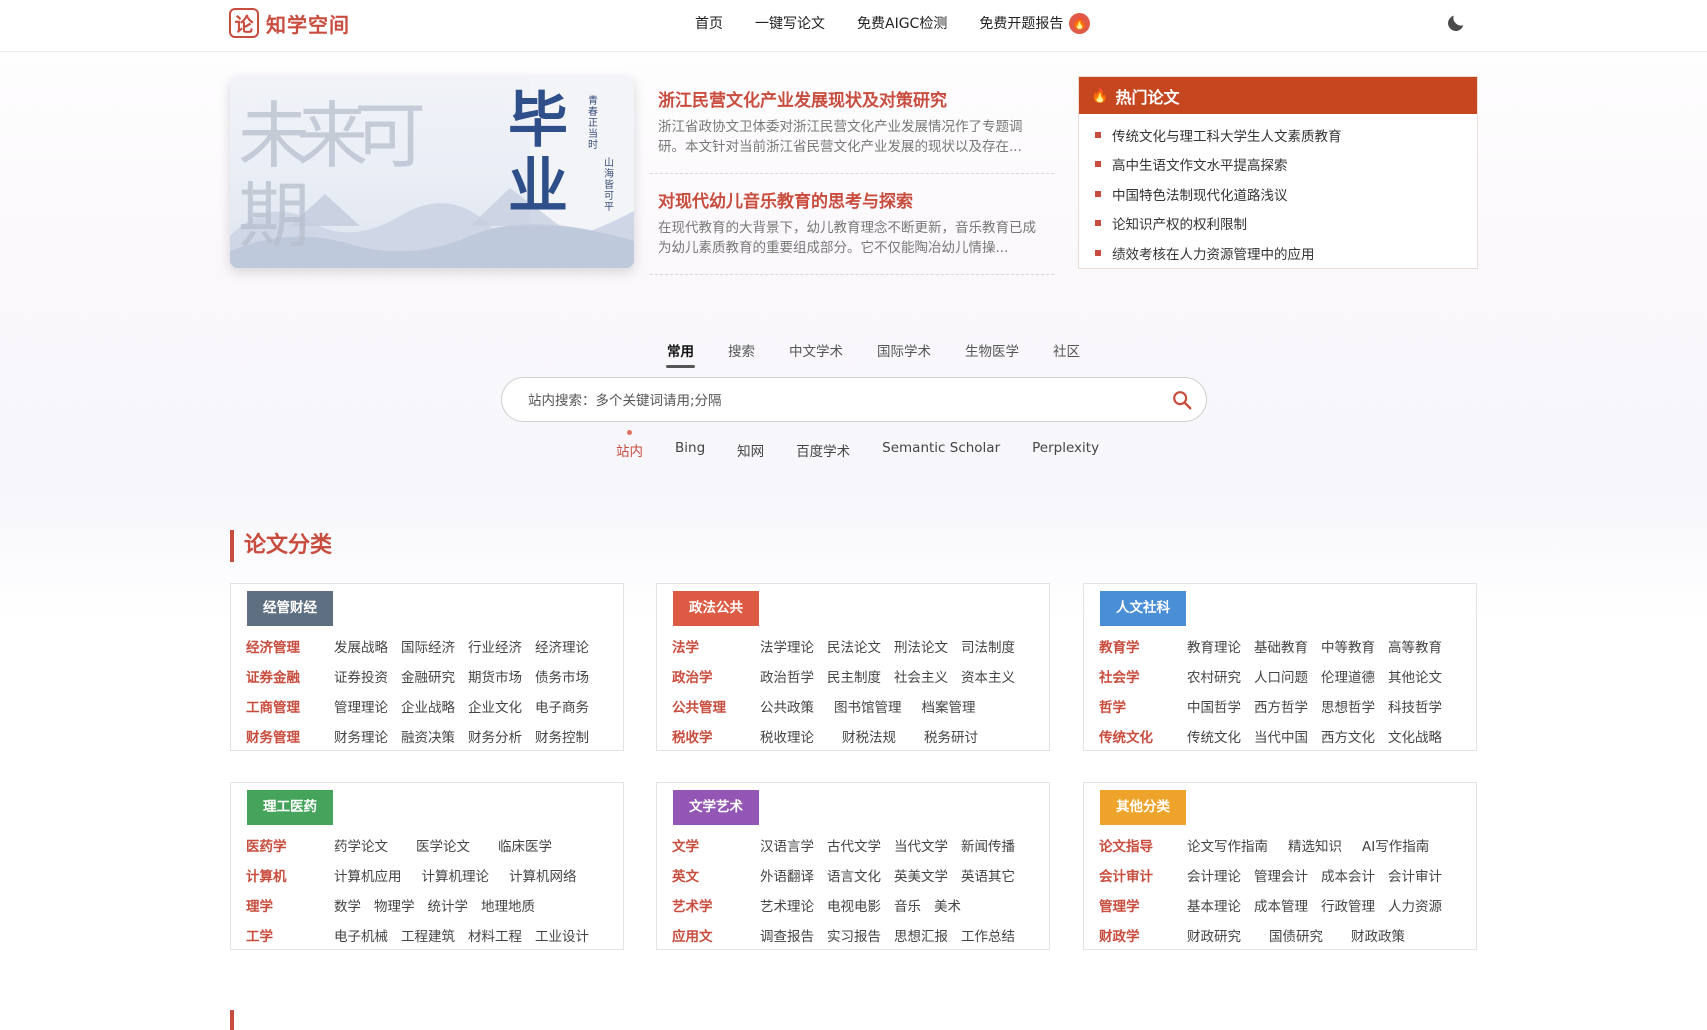 This screenshot has width=1707, height=1030. Describe the element at coordinates (443, 845) in the screenshot. I see `category-sub-link: 医学论文` at that location.